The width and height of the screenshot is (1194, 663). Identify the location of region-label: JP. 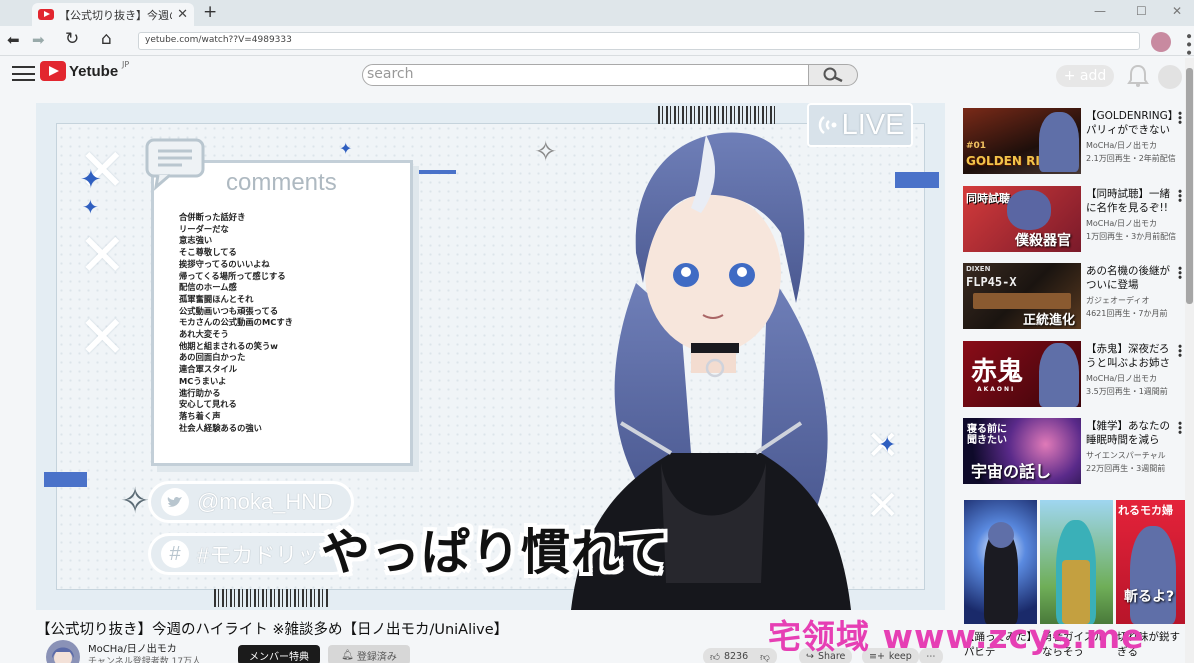
(126, 64).